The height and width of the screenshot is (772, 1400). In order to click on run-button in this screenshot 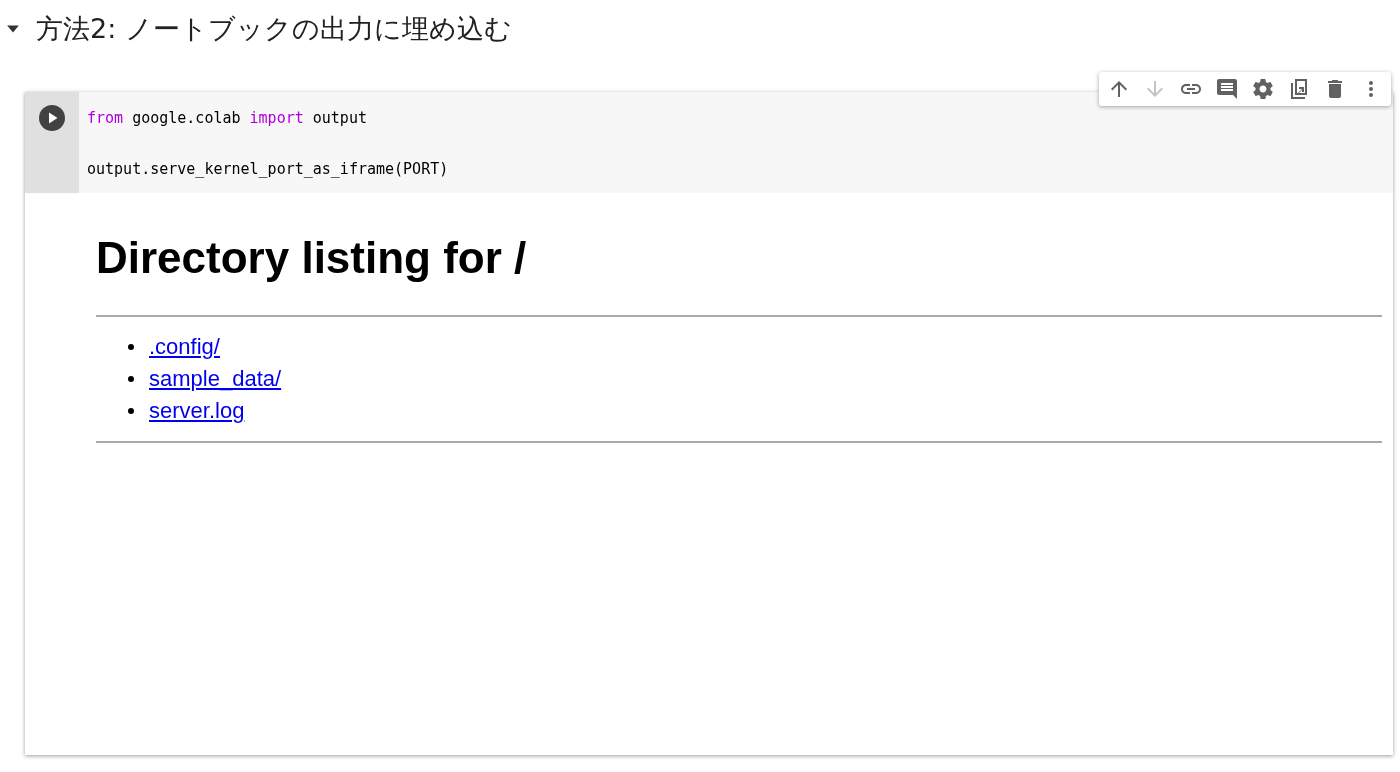, I will do `click(52, 118)`.